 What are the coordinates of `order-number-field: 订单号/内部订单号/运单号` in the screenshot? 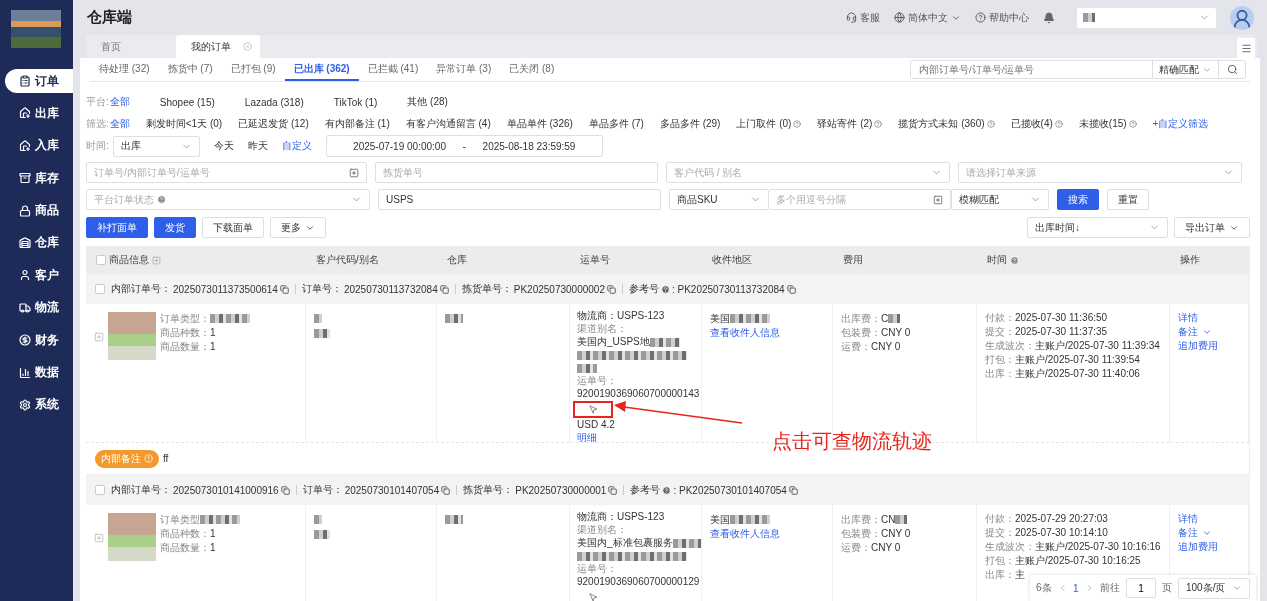 It's located at (226, 172).